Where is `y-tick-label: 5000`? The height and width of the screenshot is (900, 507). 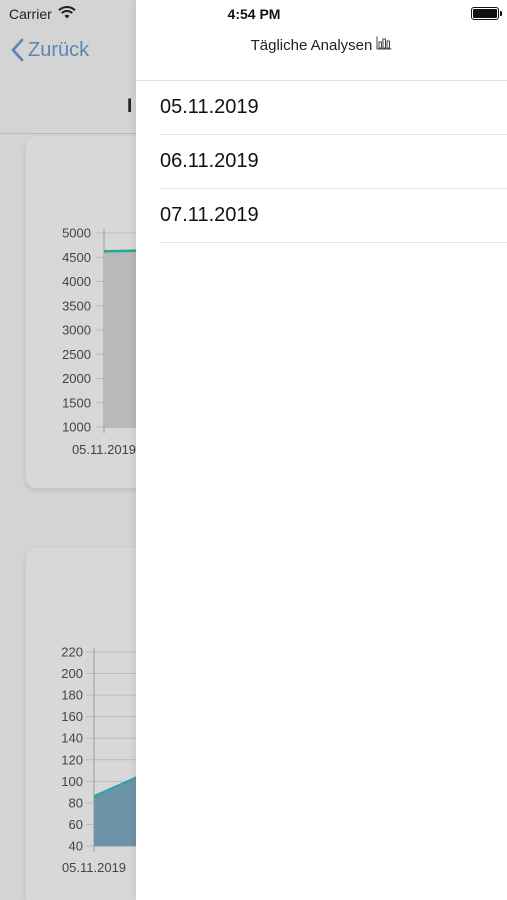 y-tick-label: 5000 is located at coordinates (76, 233).